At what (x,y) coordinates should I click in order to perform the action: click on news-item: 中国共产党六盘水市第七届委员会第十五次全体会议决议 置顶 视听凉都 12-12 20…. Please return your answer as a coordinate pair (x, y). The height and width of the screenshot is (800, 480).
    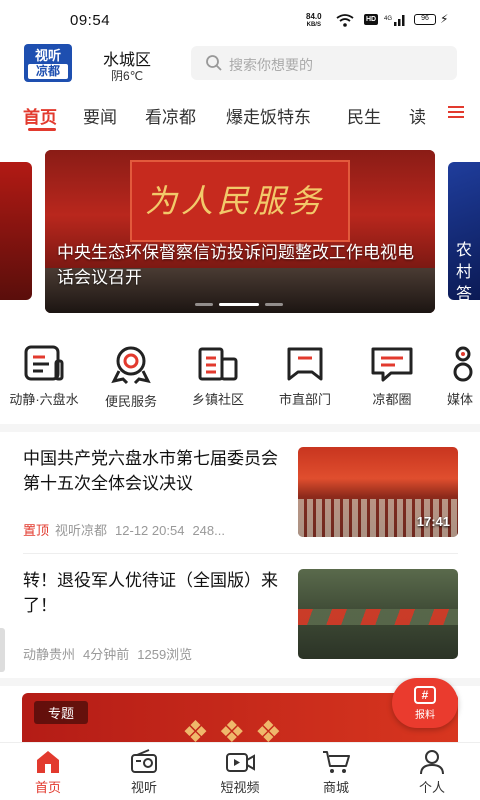
    Looking at the image, I should click on (240, 495).